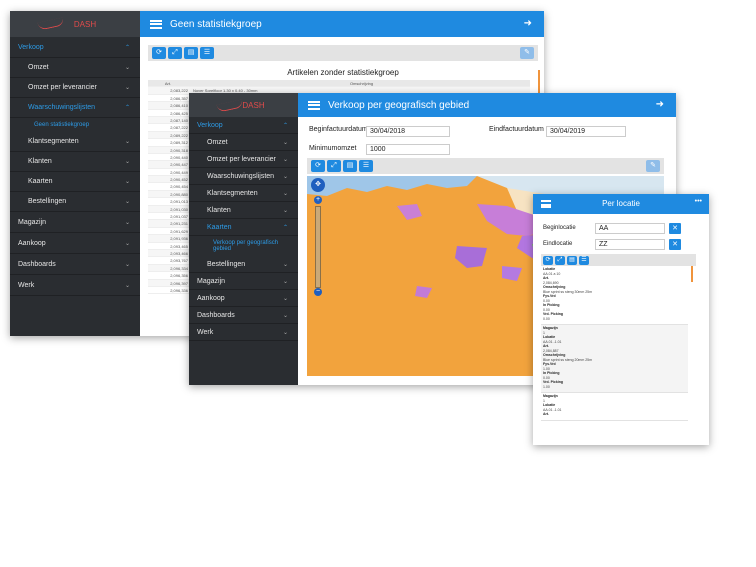  Describe the element at coordinates (179, 120) in the screenshot. I see `cell-art: 2,087,140` at that location.